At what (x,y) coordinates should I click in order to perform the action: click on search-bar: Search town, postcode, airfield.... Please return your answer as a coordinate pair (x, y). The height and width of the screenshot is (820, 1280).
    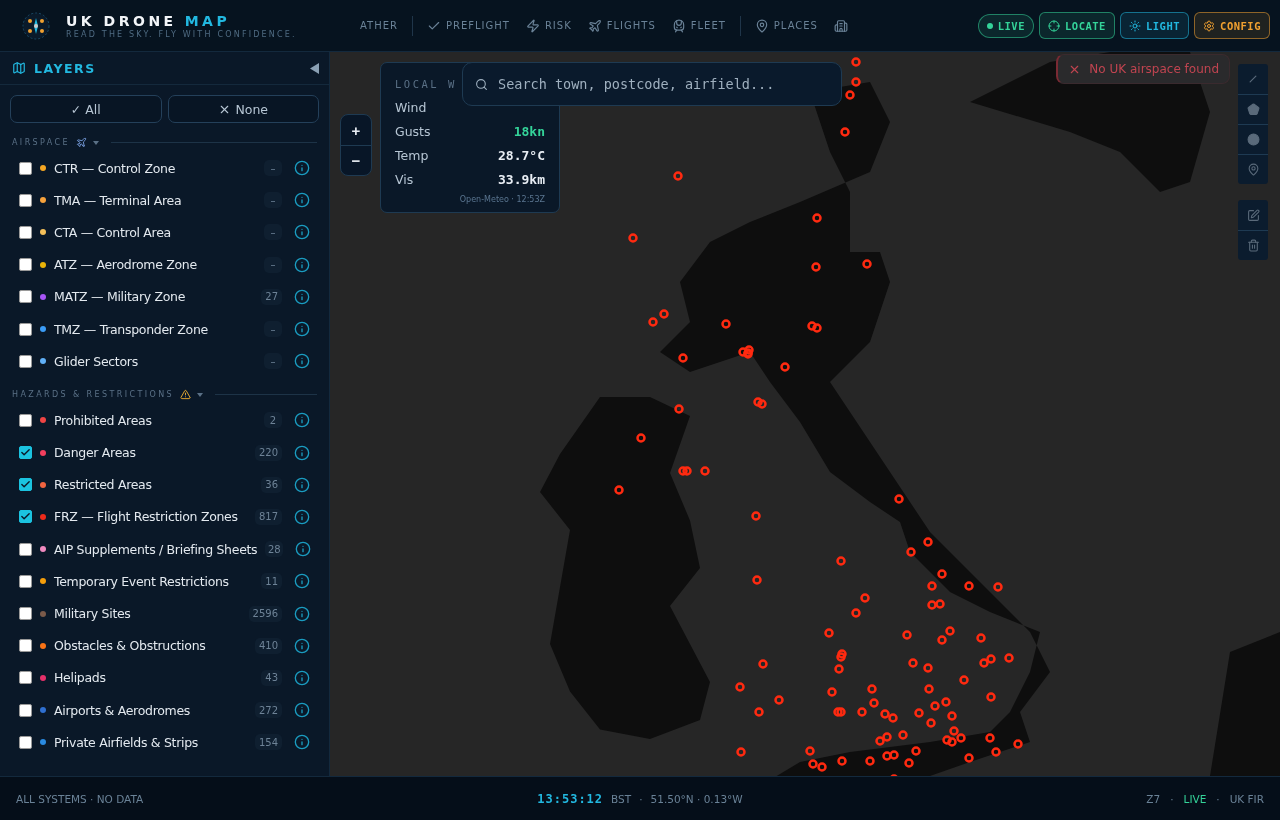
    Looking at the image, I should click on (652, 84).